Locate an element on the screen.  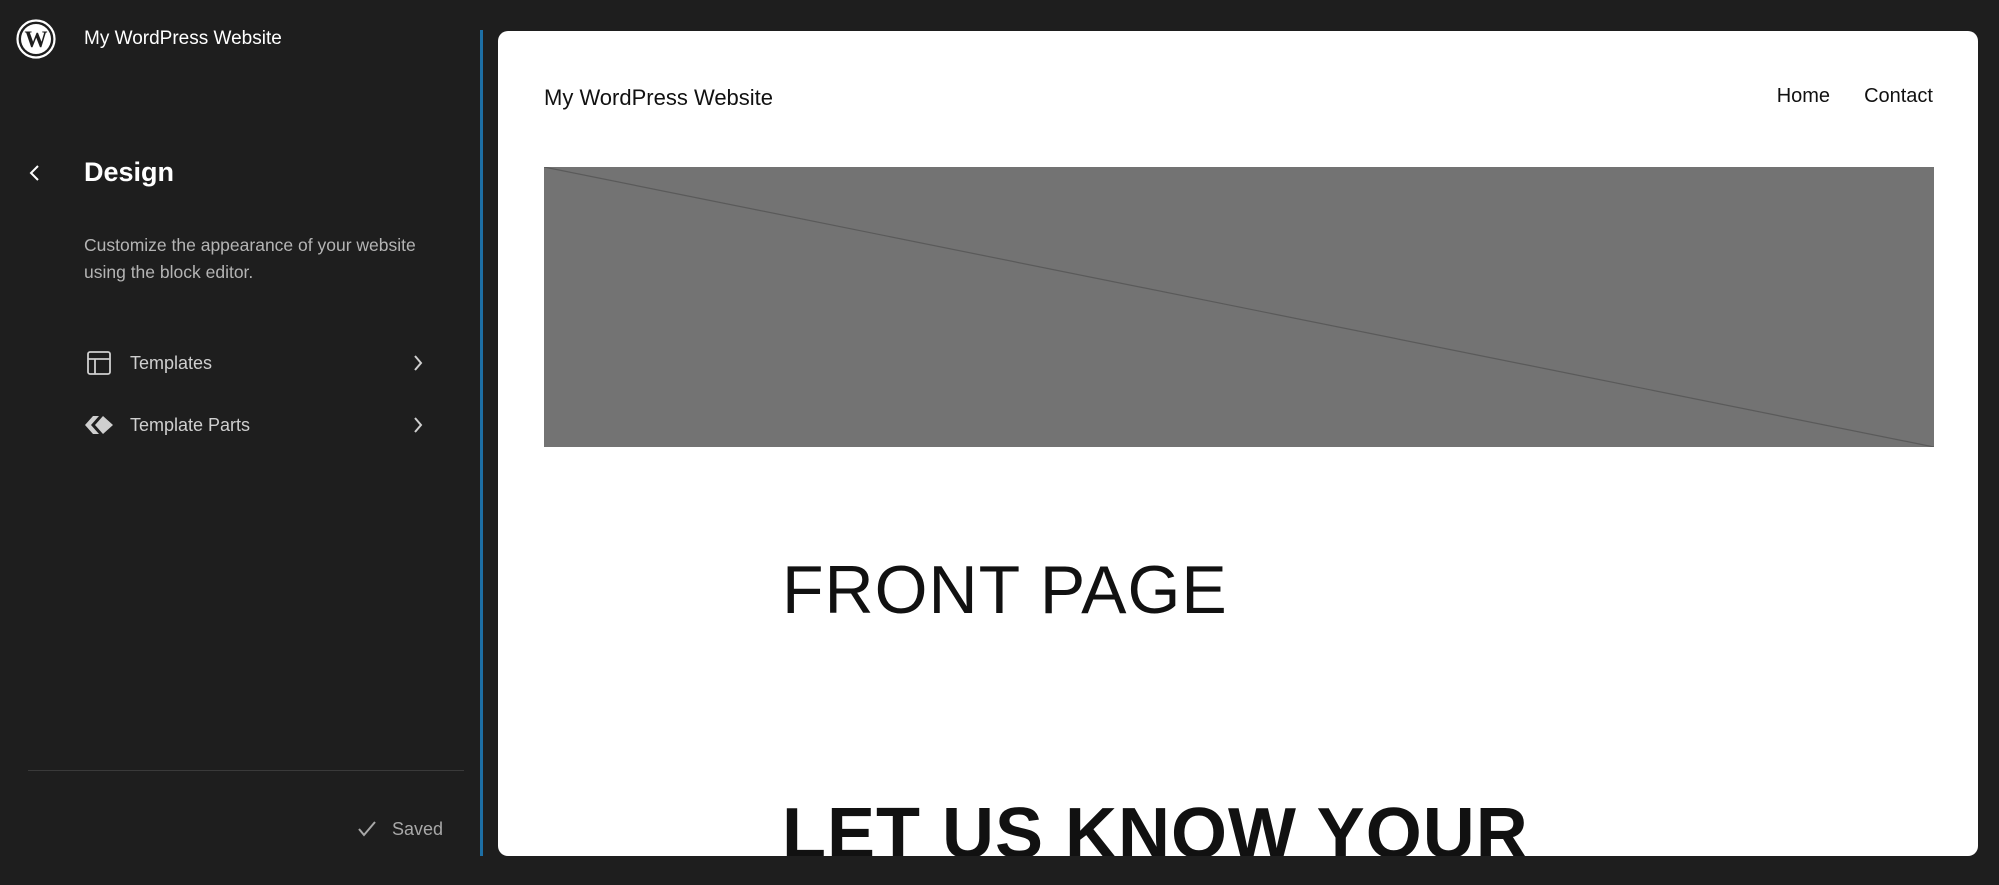
preview-page-heading: FRONT PAGE is located at coordinates (1005, 590).